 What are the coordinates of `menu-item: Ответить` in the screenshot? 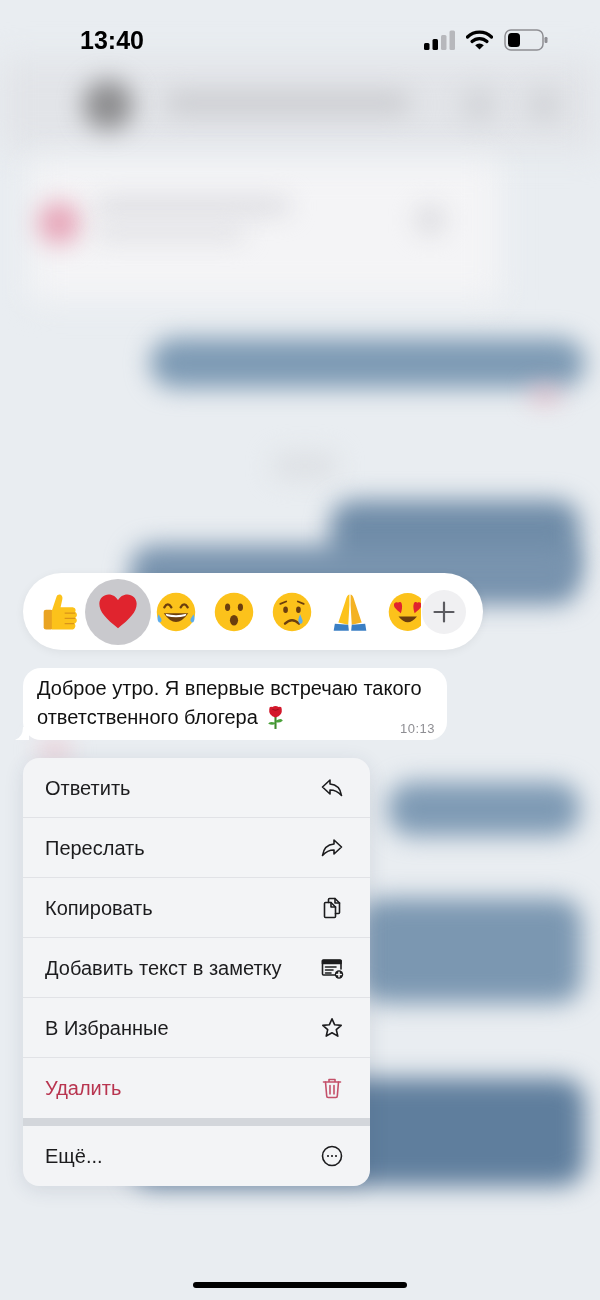 It's located at (196, 788).